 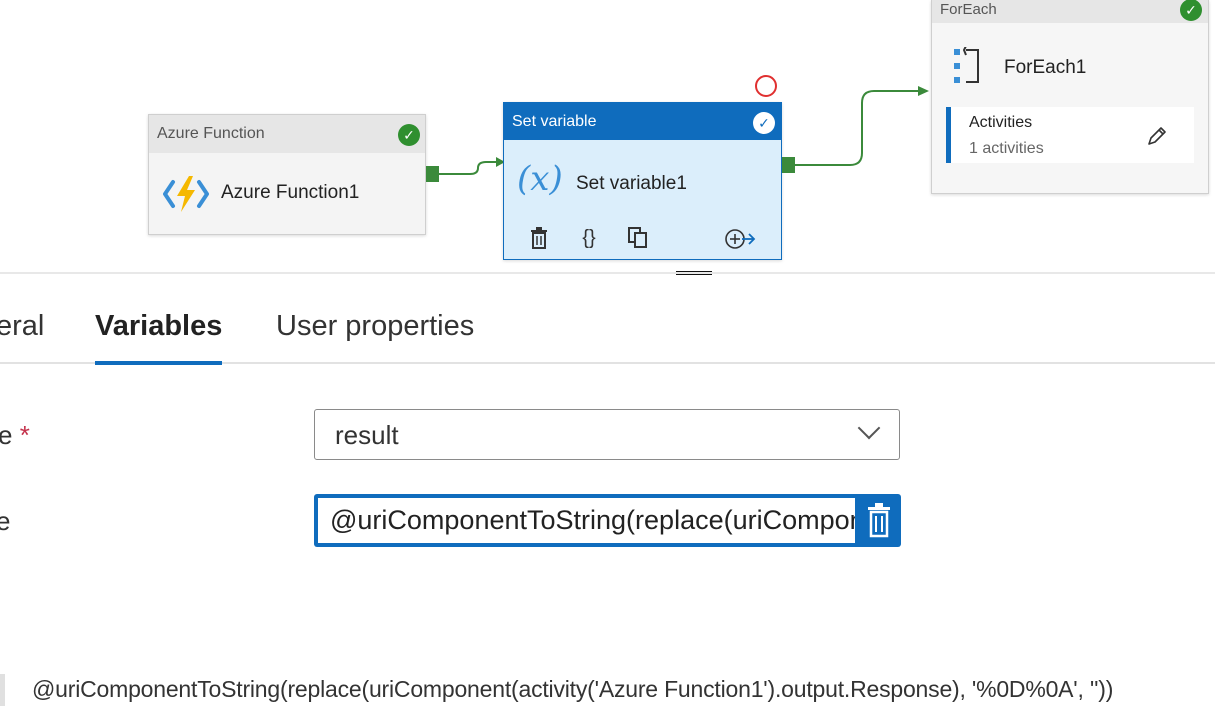 What do you see at coordinates (589, 238) in the screenshot?
I see `code-icon: {}` at bounding box center [589, 238].